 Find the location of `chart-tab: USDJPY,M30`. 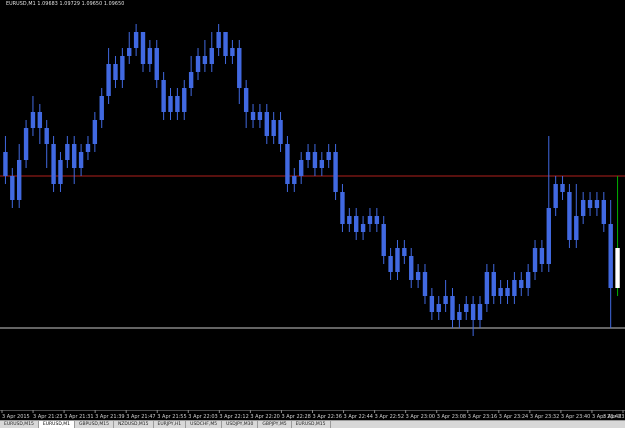

chart-tab: USDJPY,M30 is located at coordinates (240, 424).